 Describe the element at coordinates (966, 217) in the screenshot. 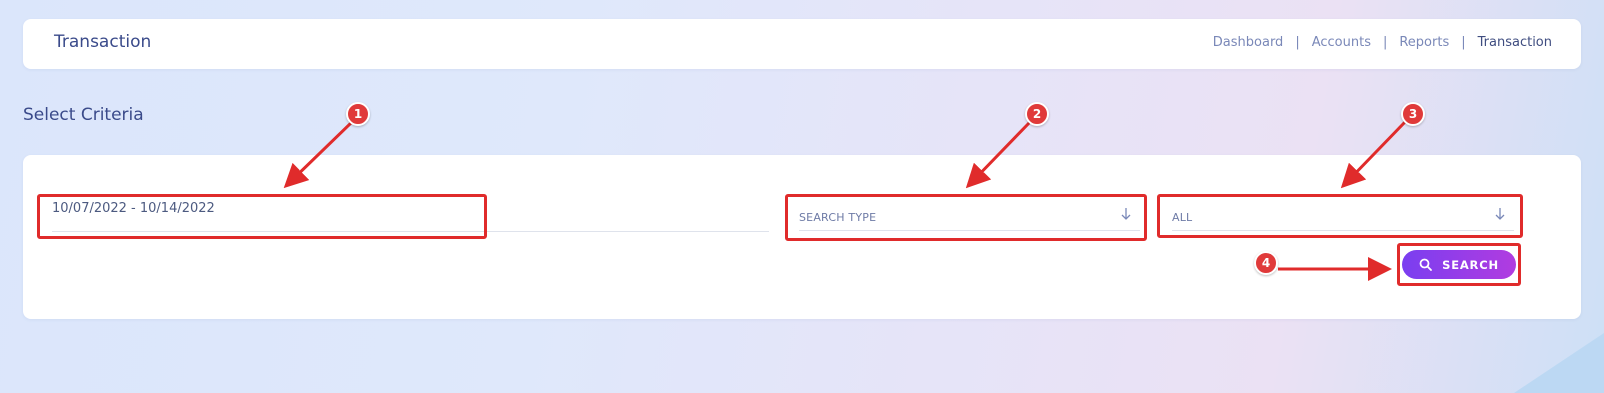

I see `annotation-box-search-type` at that location.